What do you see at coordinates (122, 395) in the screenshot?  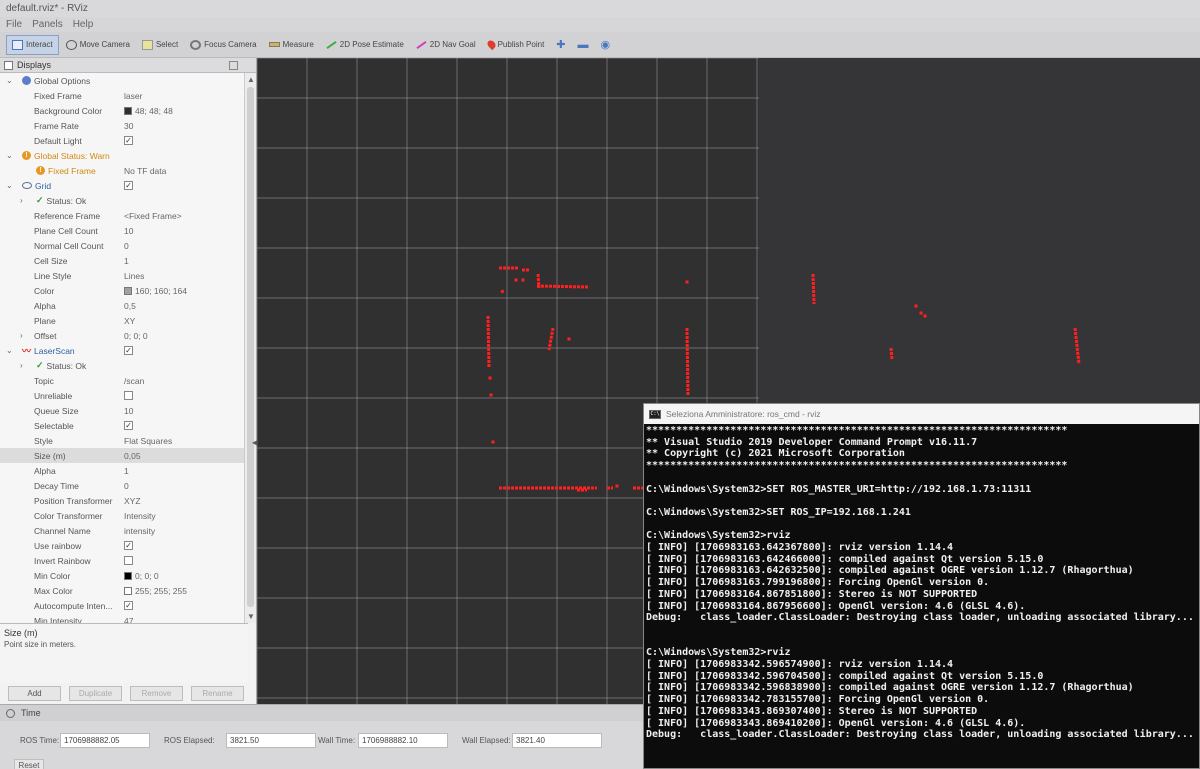 I see `property-row: Unreliable` at bounding box center [122, 395].